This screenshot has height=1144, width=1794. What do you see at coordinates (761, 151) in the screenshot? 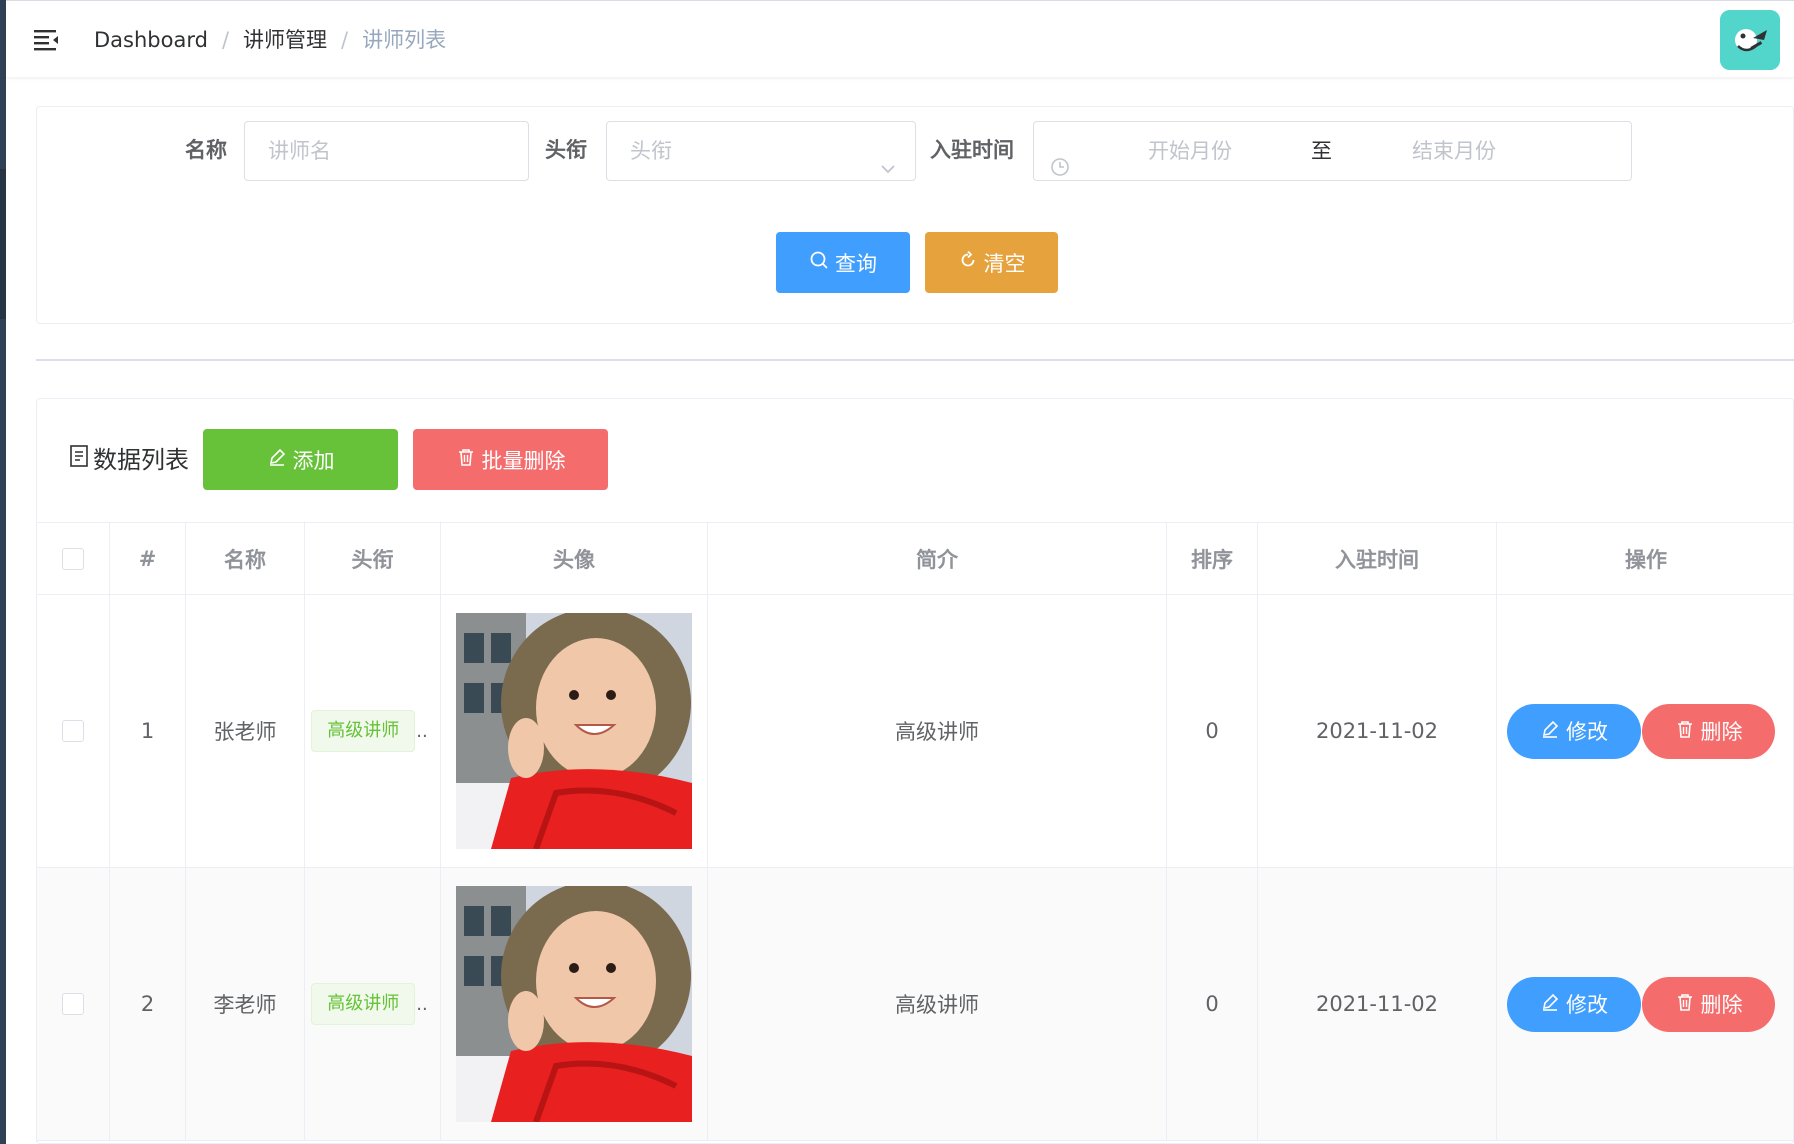
I see `title-select: 头衔` at bounding box center [761, 151].